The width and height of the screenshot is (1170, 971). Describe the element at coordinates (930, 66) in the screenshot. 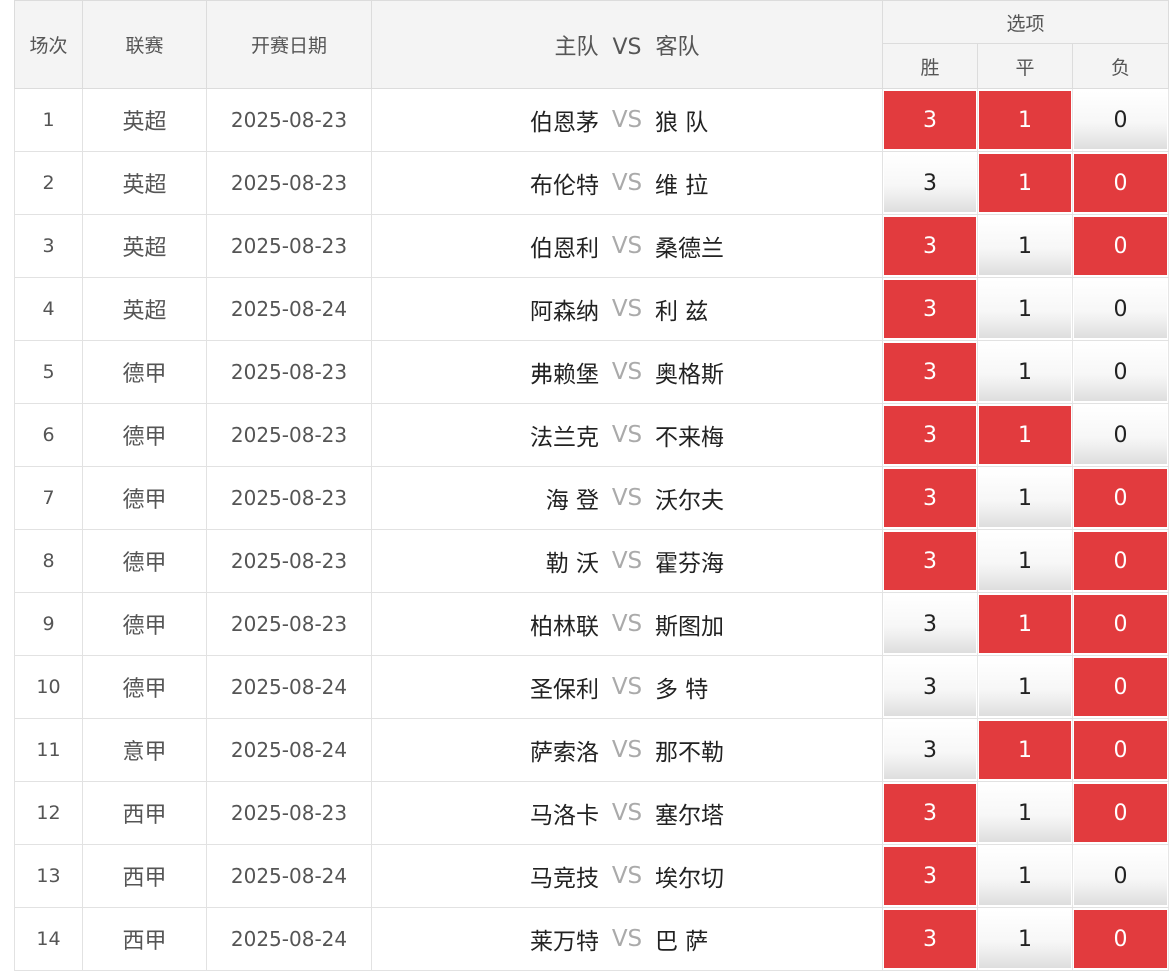

I see `header-win: 胜` at that location.